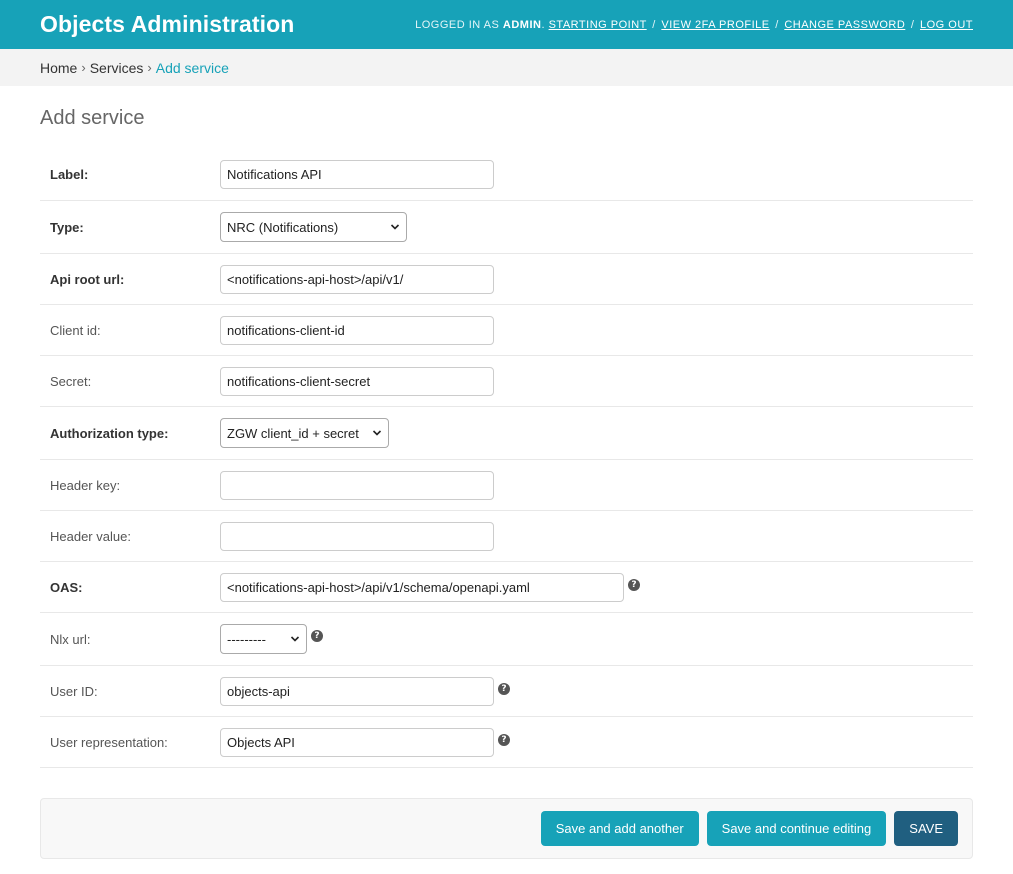 The height and width of the screenshot is (874, 1013). What do you see at coordinates (66, 587) in the screenshot?
I see `oas-label: OAS:` at bounding box center [66, 587].